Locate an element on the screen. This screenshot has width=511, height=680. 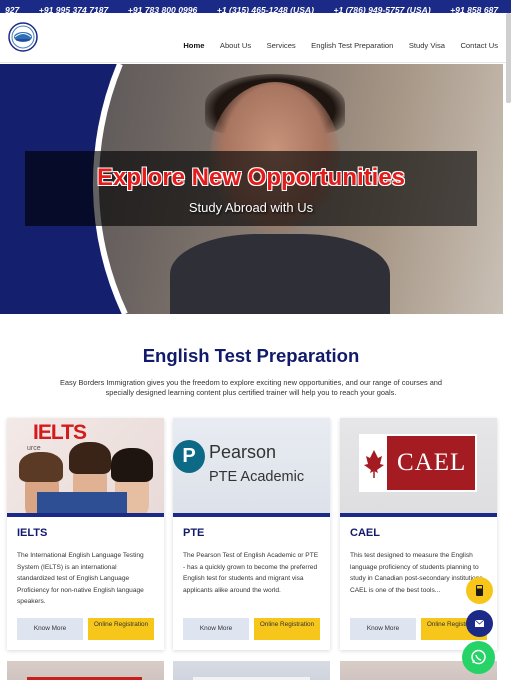
hero-subtitle: Study Abroad with Us is located at coordinates (251, 207).